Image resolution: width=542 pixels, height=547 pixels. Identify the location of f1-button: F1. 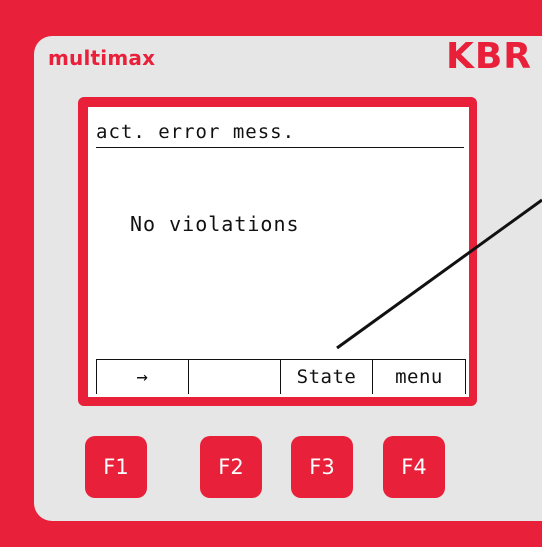
(116, 467).